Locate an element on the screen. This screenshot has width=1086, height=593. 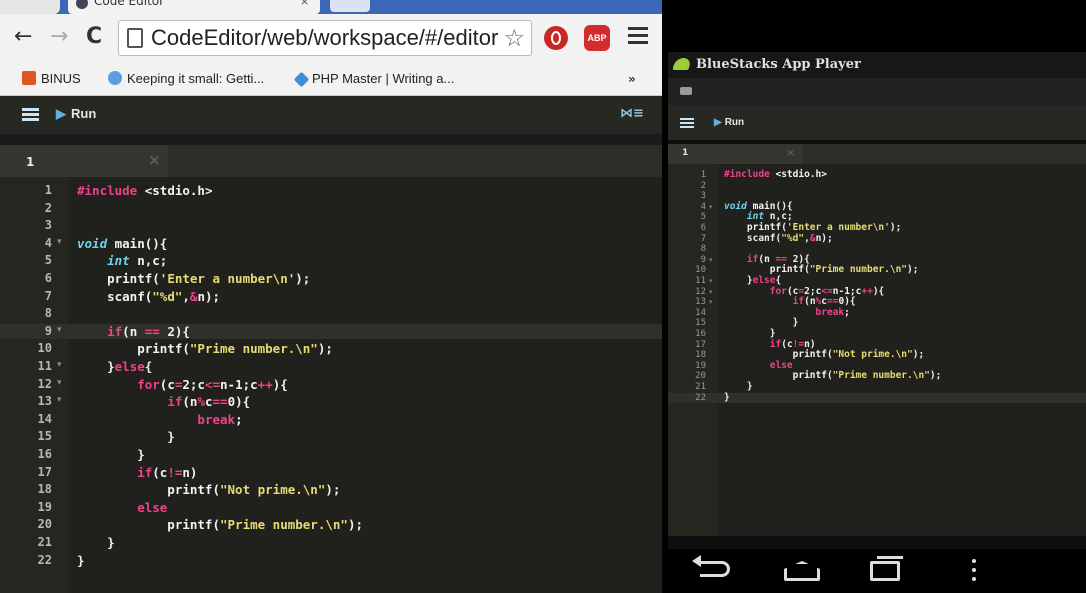
adblock-plus-icon: ABP is located at coordinates (597, 38).